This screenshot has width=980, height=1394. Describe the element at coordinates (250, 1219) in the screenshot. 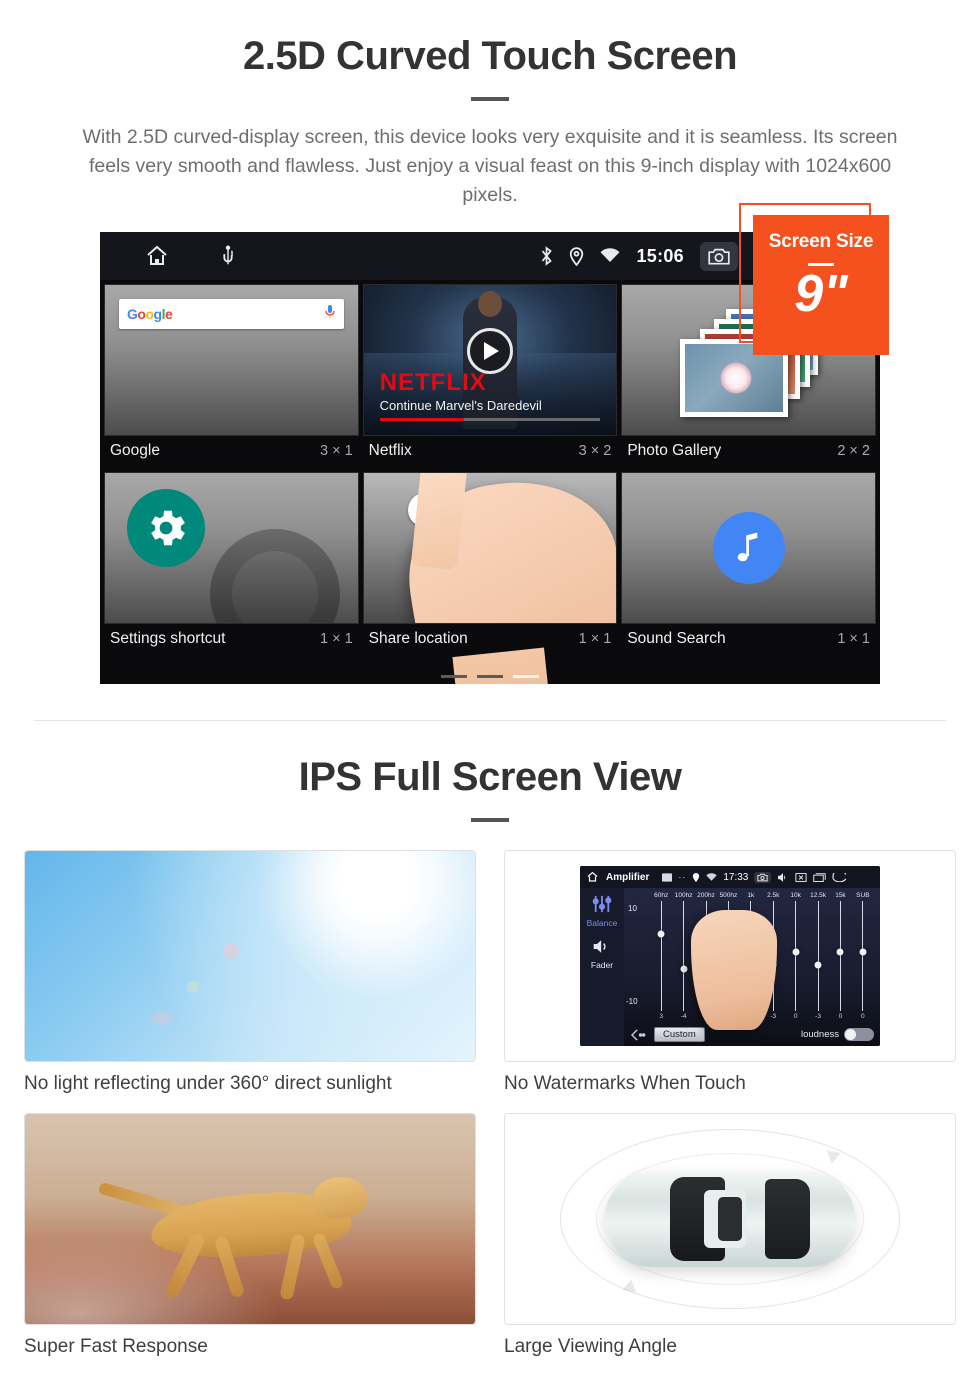

I see `running-cheetah-image` at that location.